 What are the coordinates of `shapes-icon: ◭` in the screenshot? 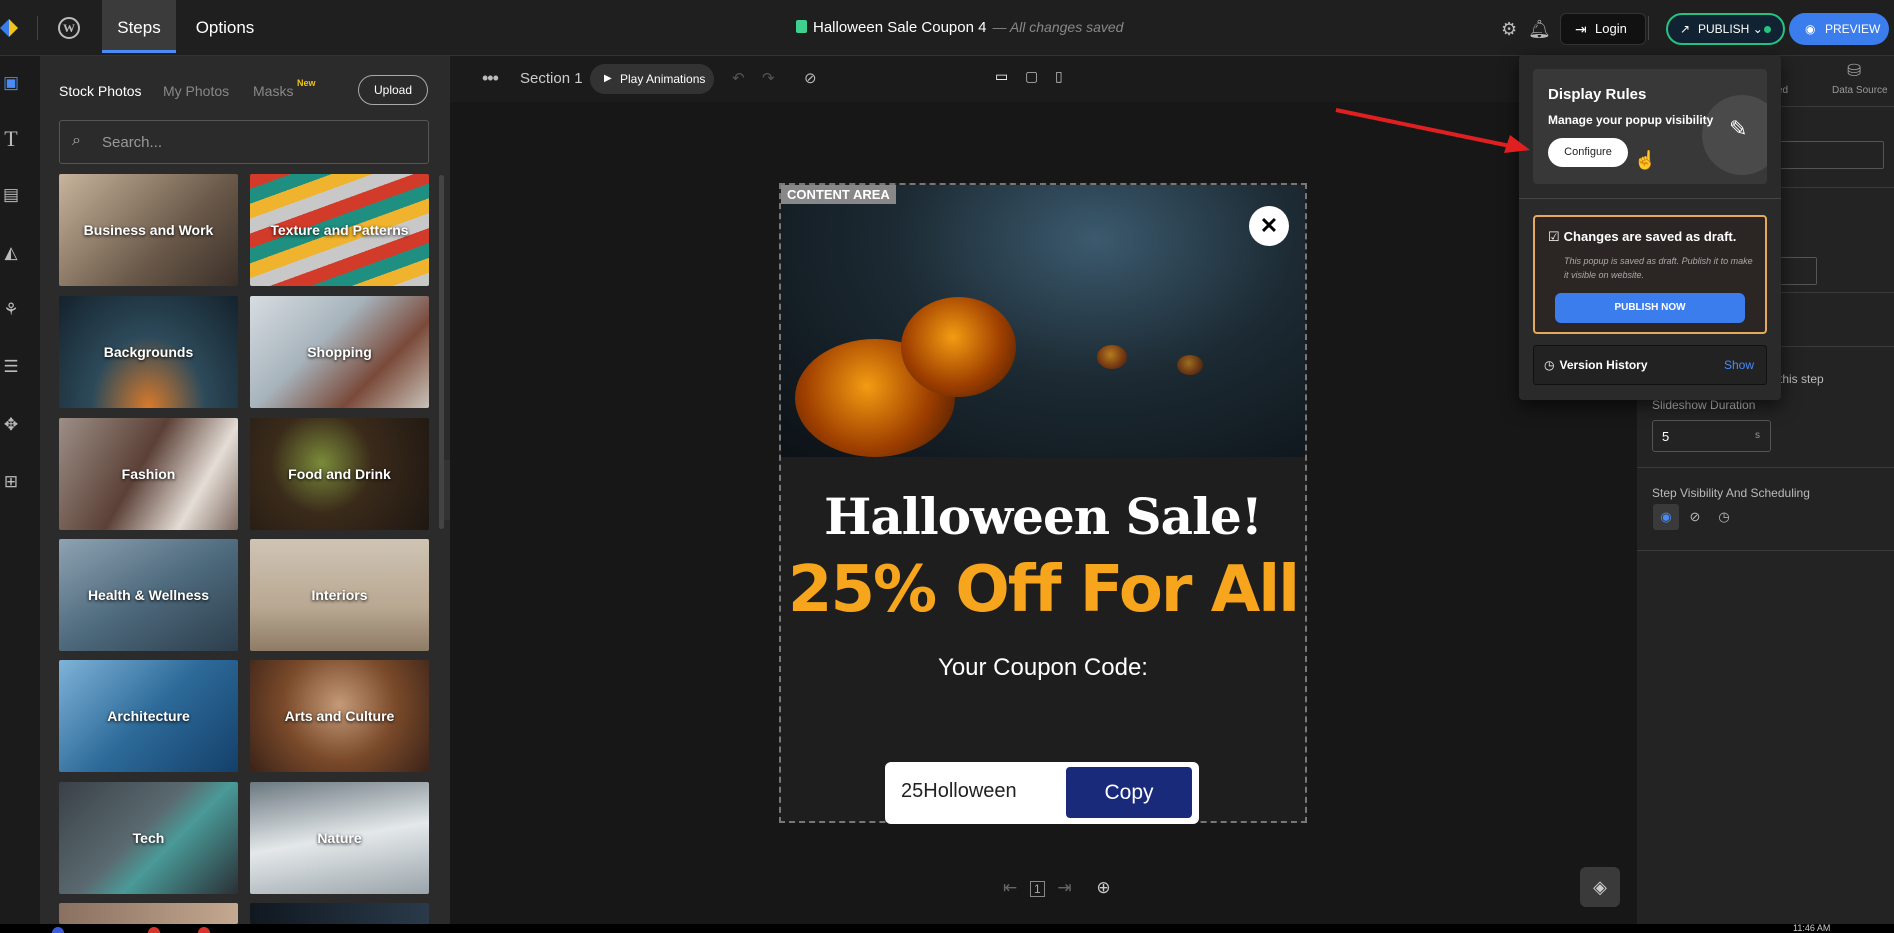 It's located at (11, 253).